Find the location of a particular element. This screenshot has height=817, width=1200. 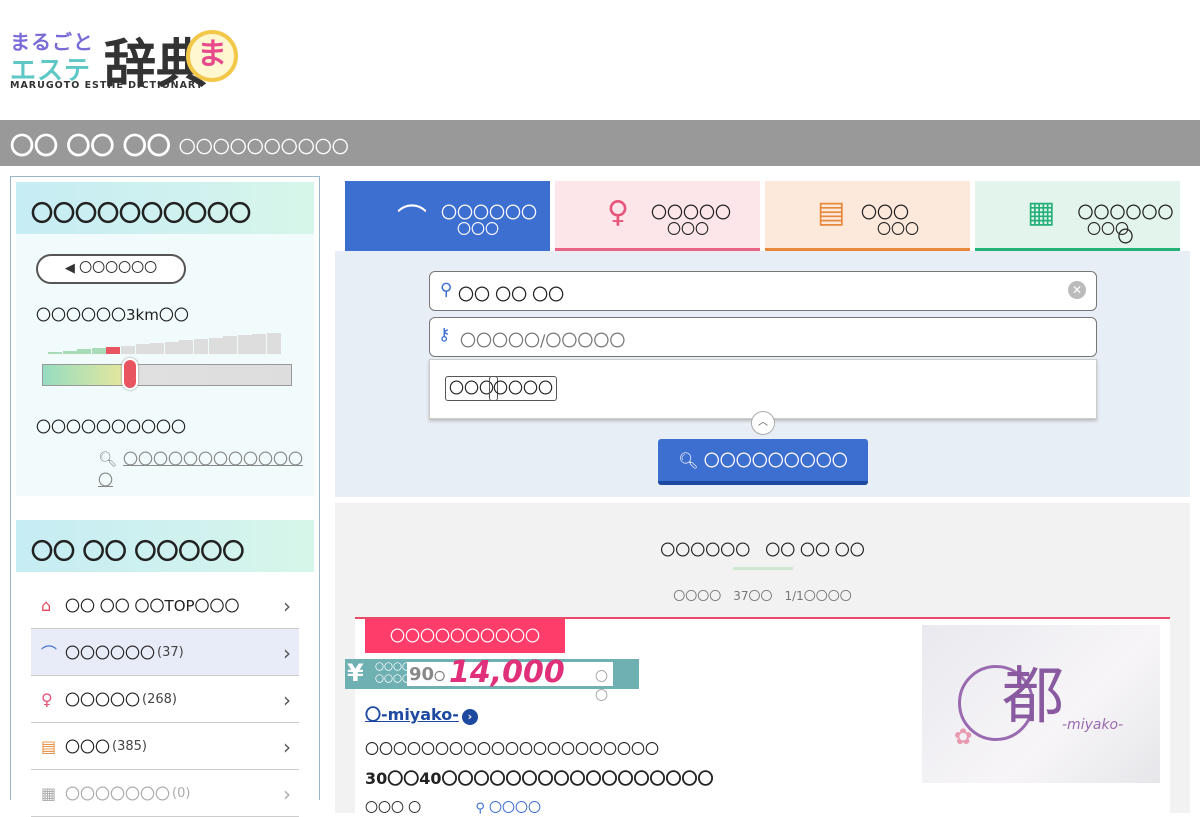

price-amount: 14,000 is located at coordinates (507, 672).